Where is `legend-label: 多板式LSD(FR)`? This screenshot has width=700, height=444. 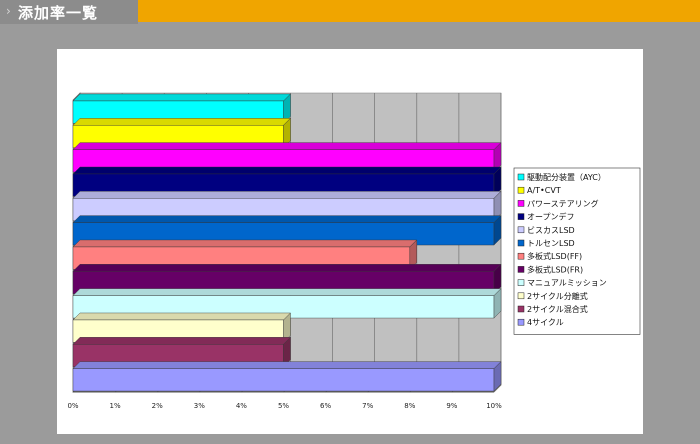
legend-label: 多板式LSD(FR) is located at coordinates (555, 269).